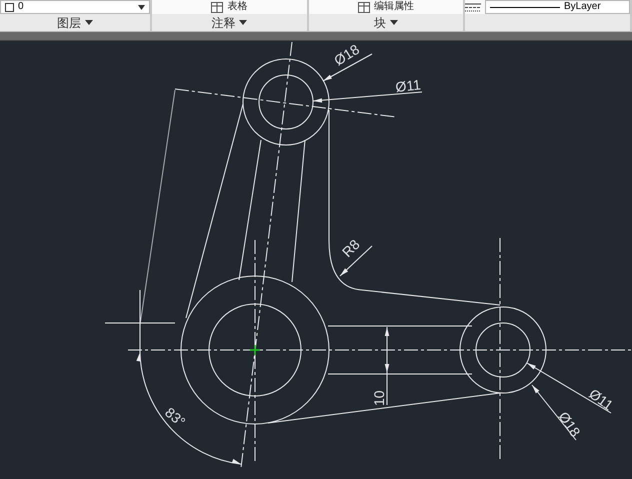 Image resolution: width=632 pixels, height=479 pixels. Describe the element at coordinates (473, 7) in the screenshot. I see `lines-icon` at that location.